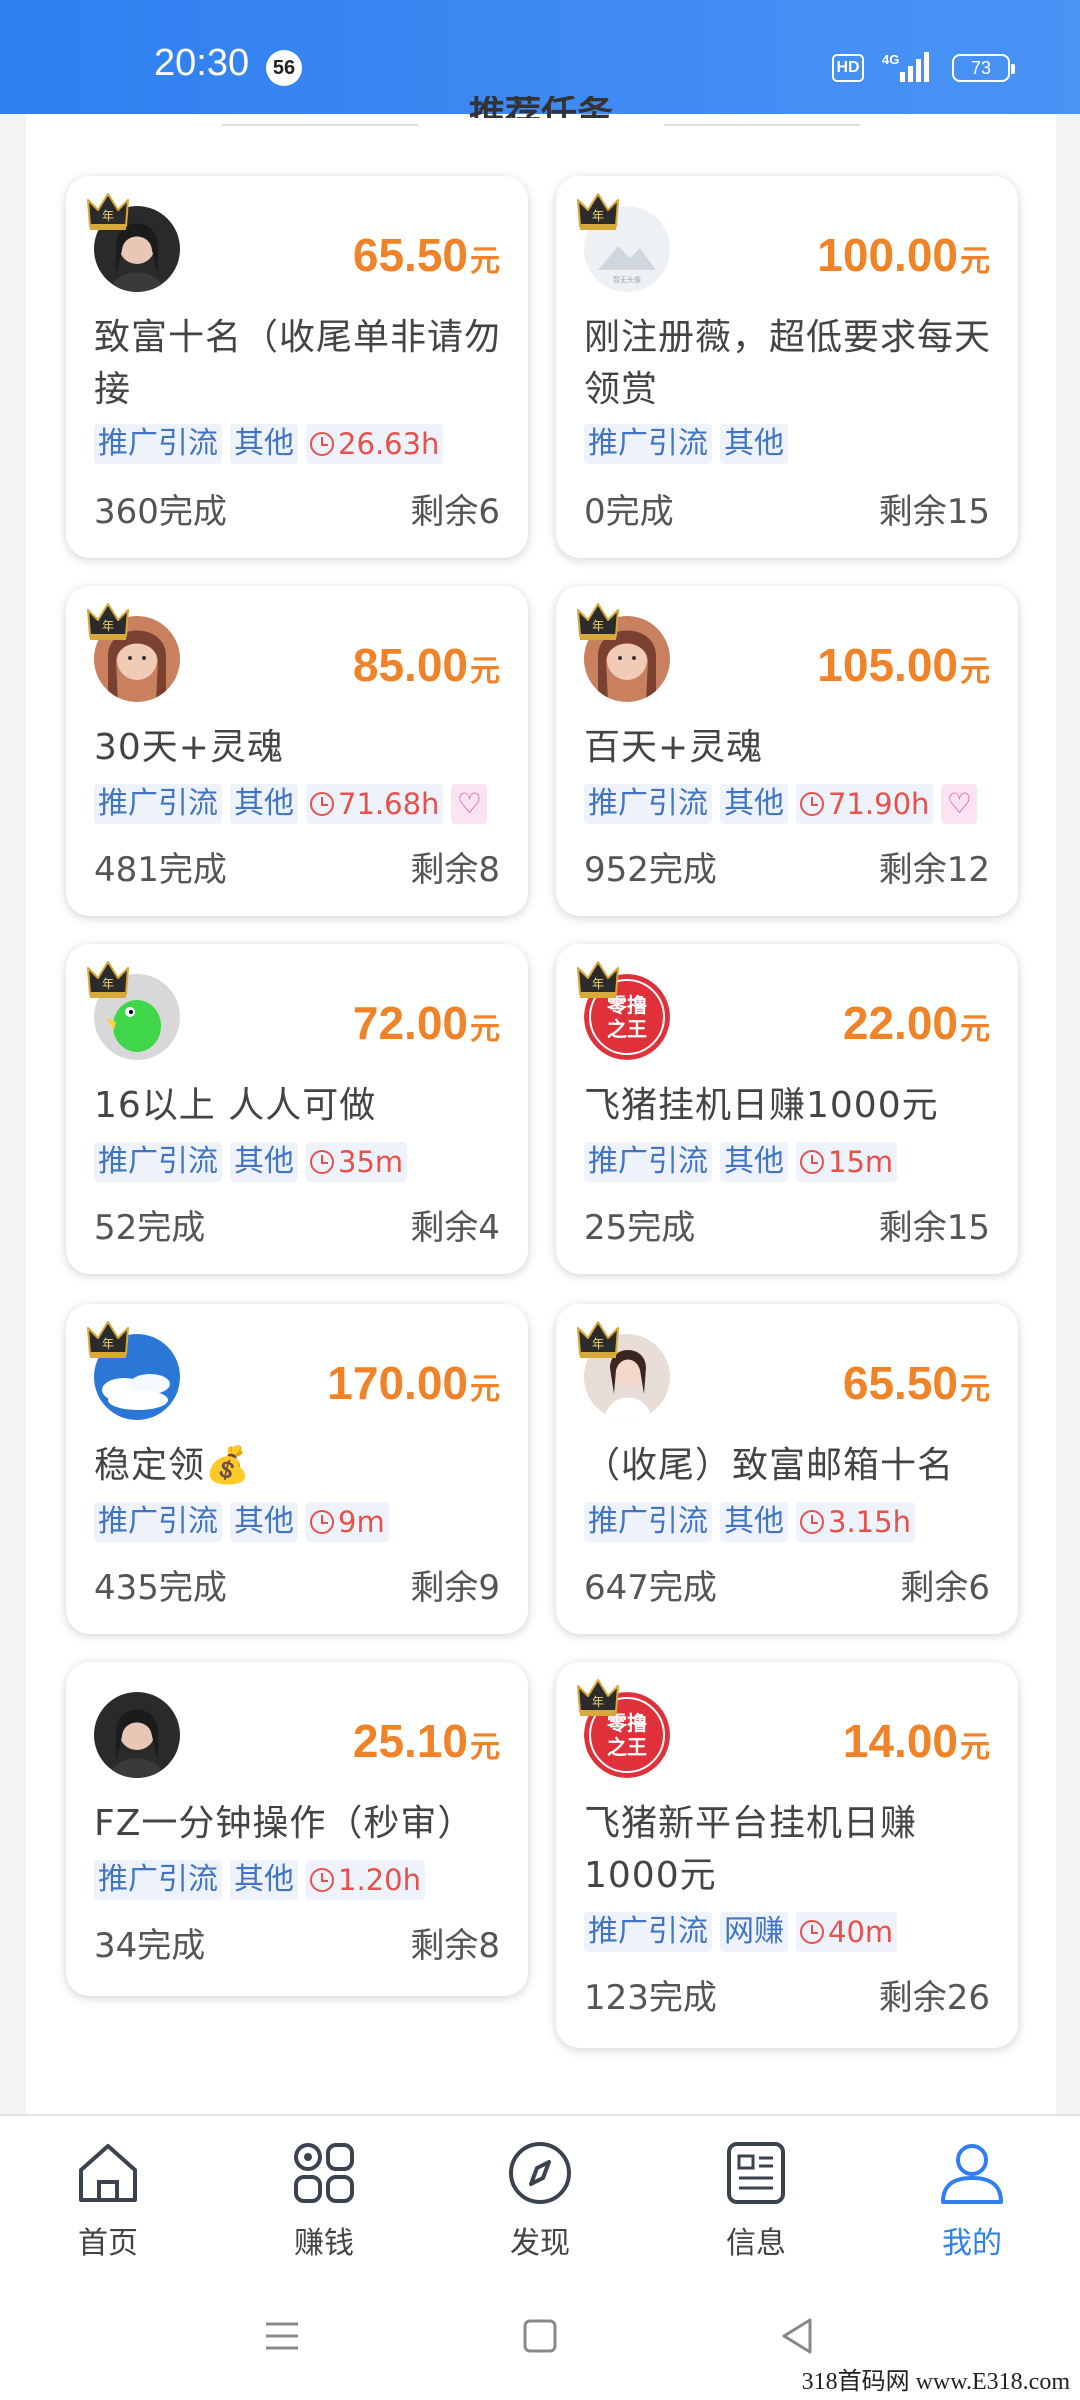  Describe the element at coordinates (540, 2336) in the screenshot. I see `home-square-icon` at that location.